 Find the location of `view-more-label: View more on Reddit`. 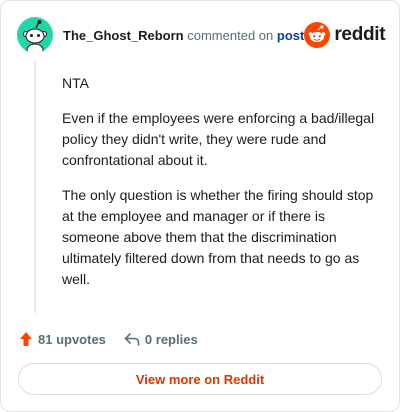

view-more-label: View more on Reddit is located at coordinates (200, 379).